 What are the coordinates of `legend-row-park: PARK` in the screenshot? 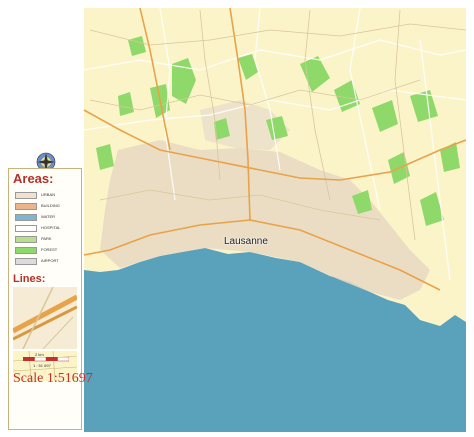 It's located at (47, 239).